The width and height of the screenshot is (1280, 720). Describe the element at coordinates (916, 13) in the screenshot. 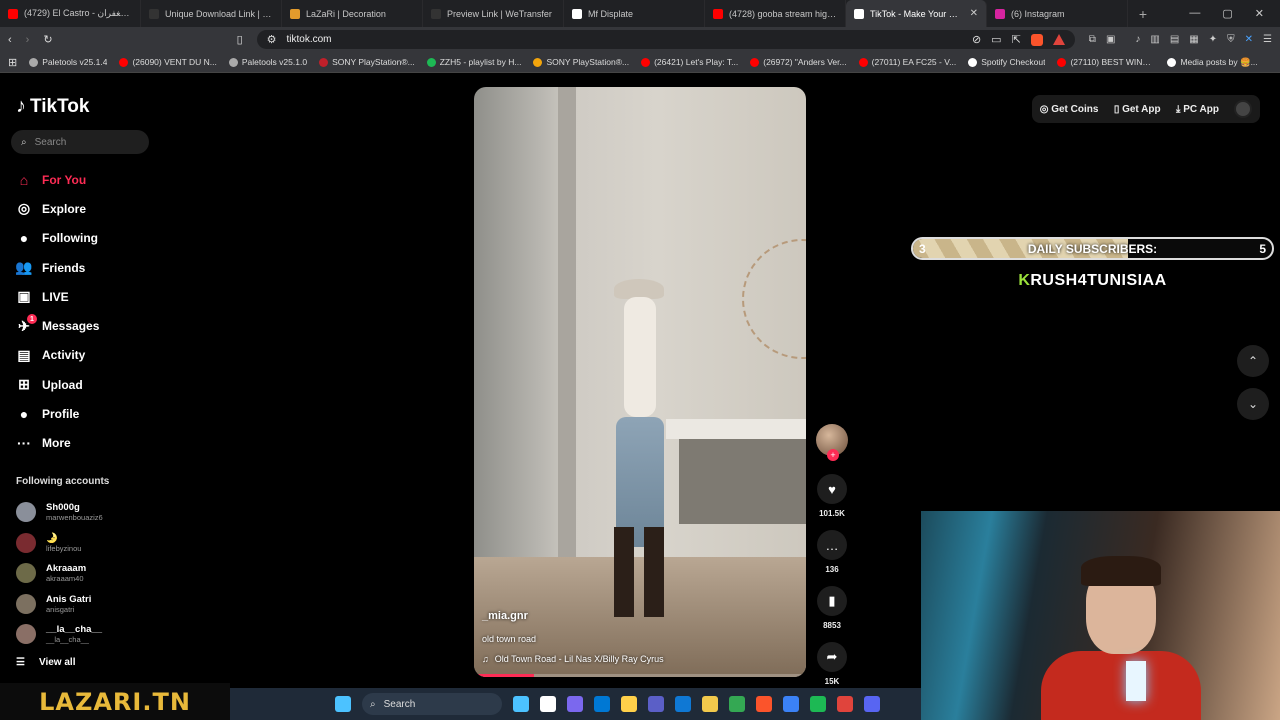

I see `browser-tab: TikTok - Make Your Day ✕` at that location.